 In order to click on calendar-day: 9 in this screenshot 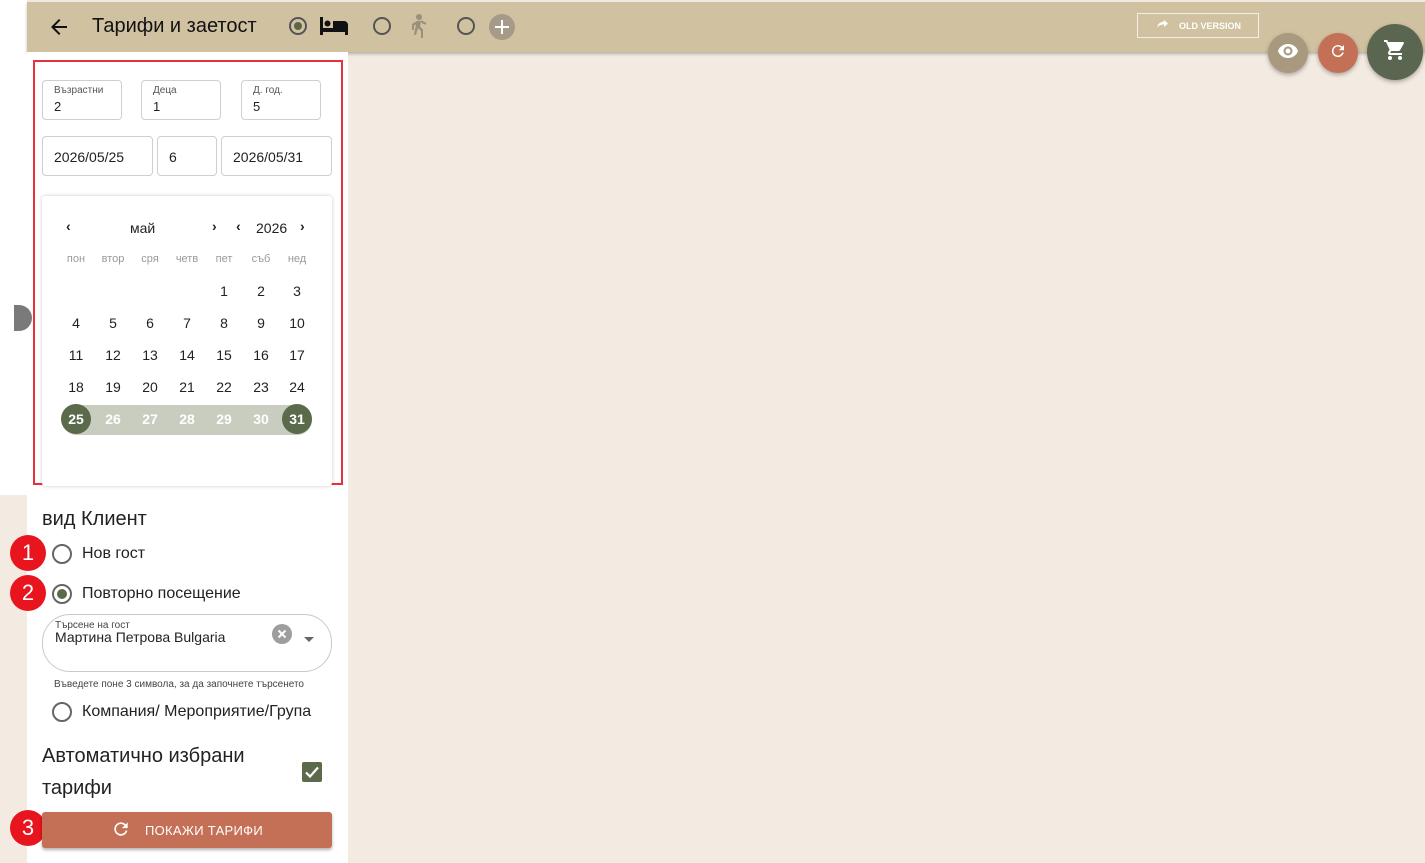, I will do `click(261, 323)`.